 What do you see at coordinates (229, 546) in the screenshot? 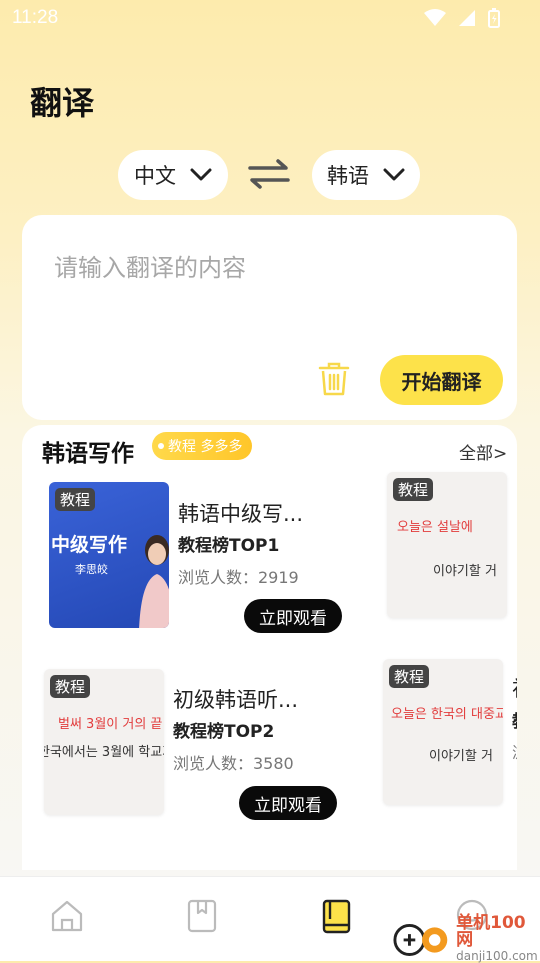
I see `course-rank: 教程榜TOP1` at bounding box center [229, 546].